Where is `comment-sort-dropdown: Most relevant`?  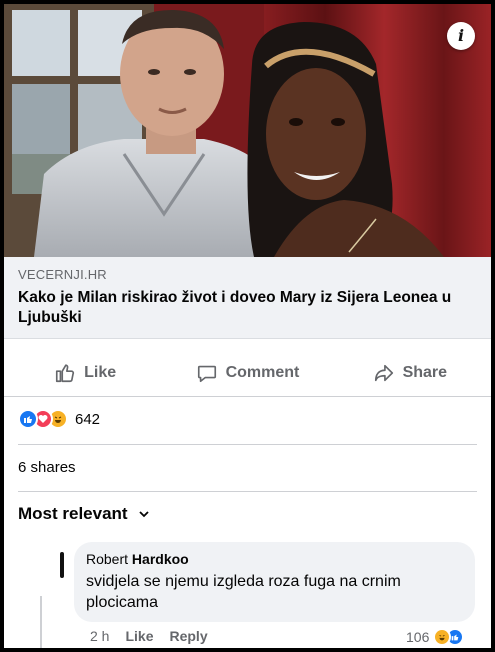 comment-sort-dropdown: Most relevant is located at coordinates (84, 514).